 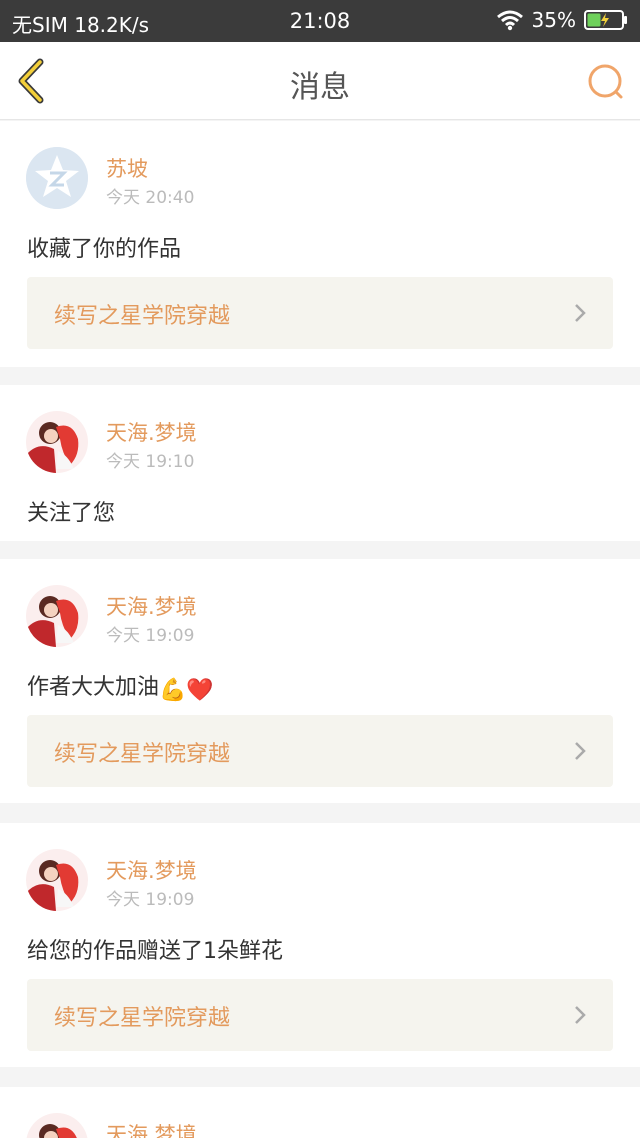 I want to click on battery-percent: 35%, so click(x=553, y=20).